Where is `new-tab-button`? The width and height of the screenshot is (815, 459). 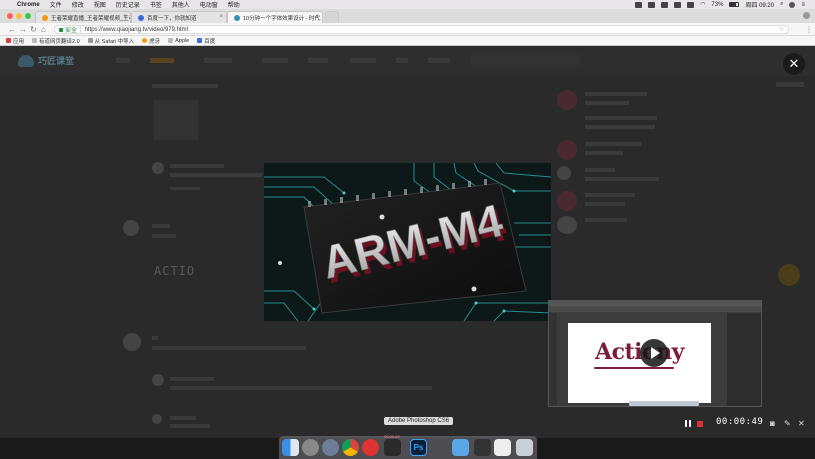
new-tab-button is located at coordinates (332, 17).